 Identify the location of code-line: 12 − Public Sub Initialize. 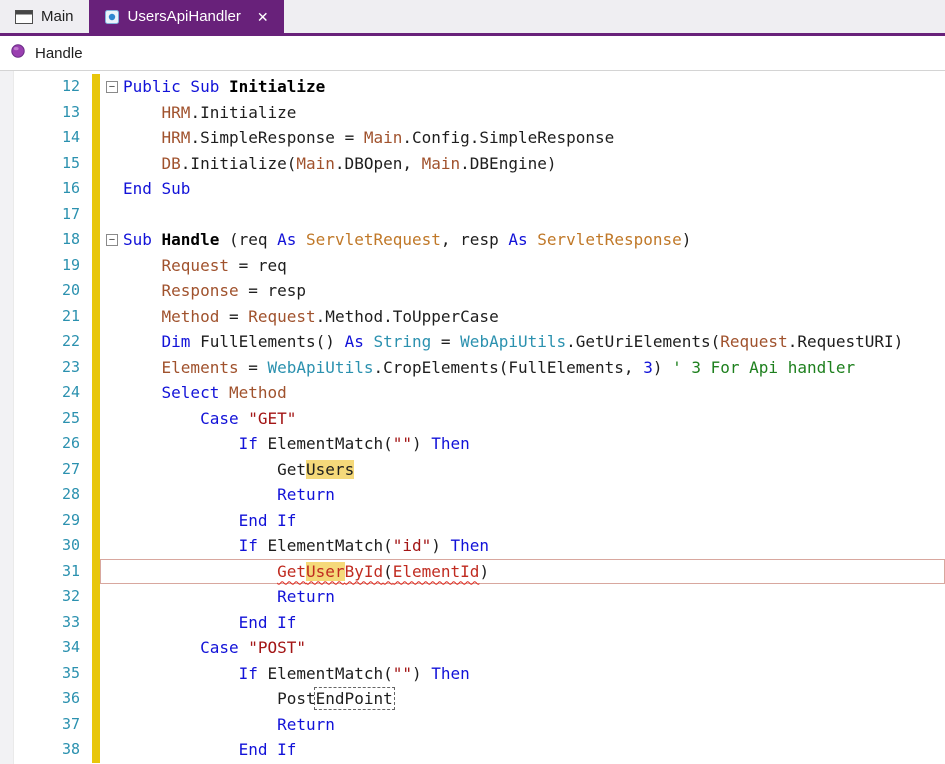
(472, 87).